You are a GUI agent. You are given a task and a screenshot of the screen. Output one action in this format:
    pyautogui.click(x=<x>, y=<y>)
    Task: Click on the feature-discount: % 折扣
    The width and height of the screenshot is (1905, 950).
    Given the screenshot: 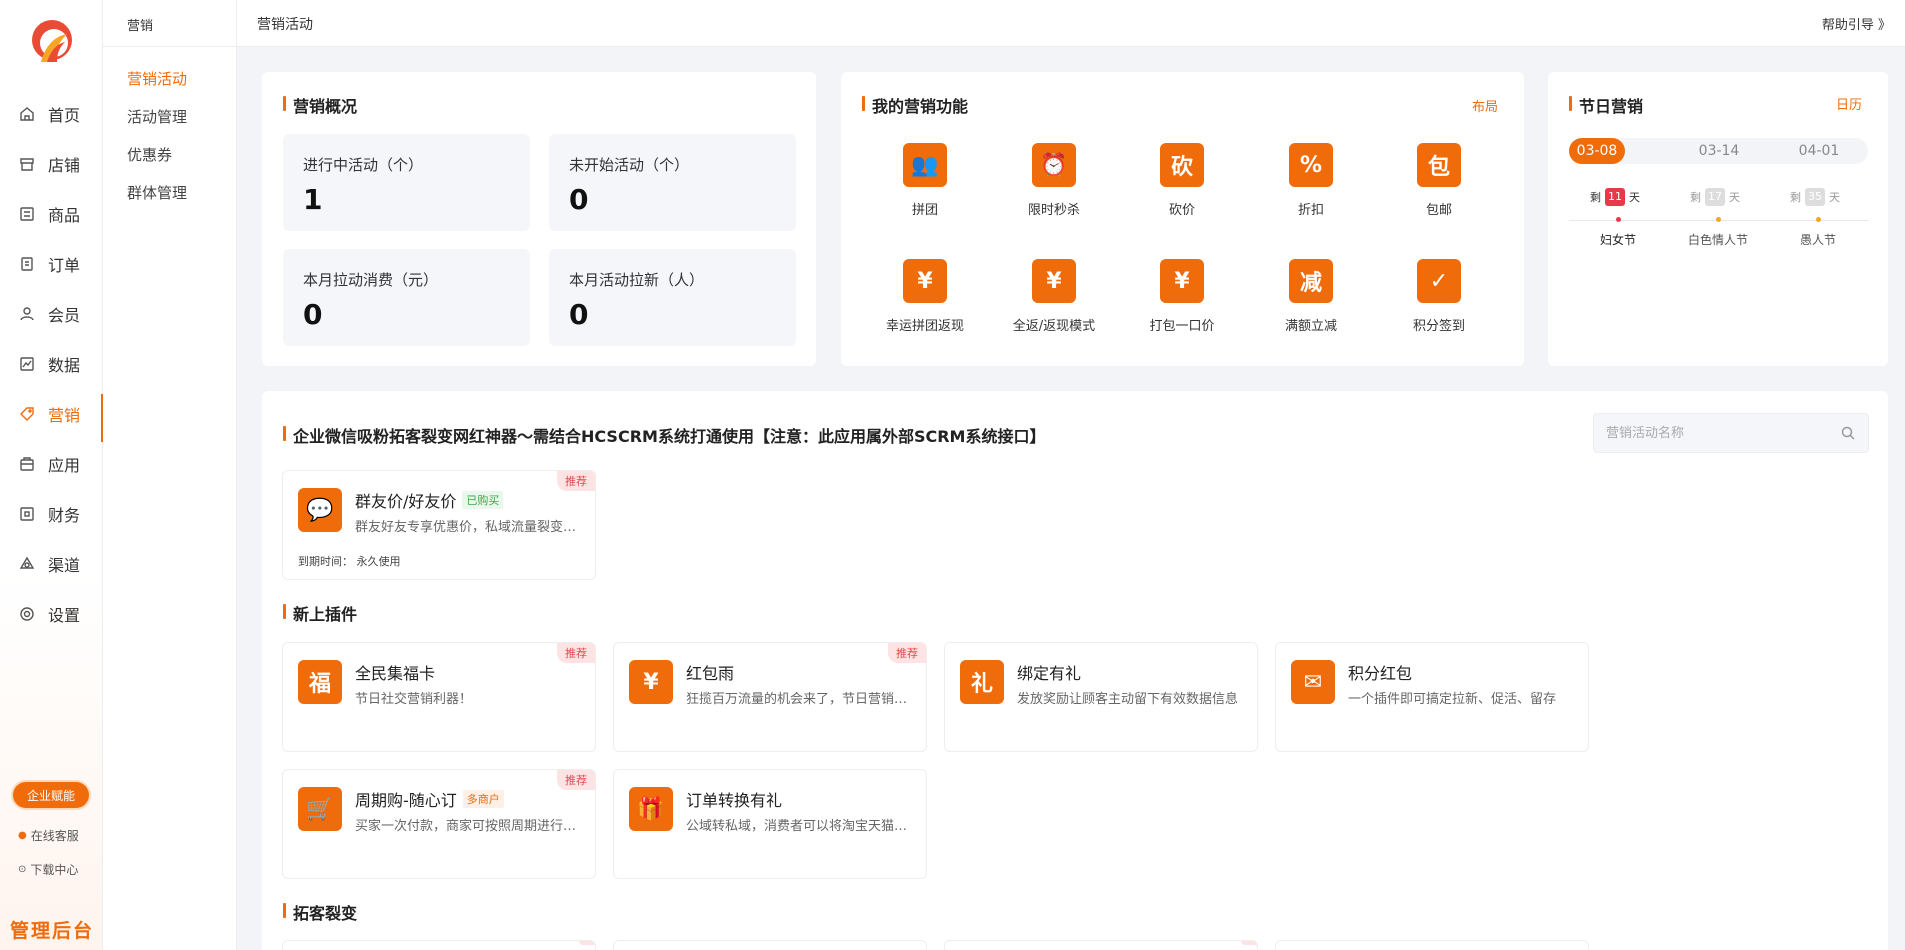 What is the action you would take?
    pyautogui.click(x=1311, y=180)
    